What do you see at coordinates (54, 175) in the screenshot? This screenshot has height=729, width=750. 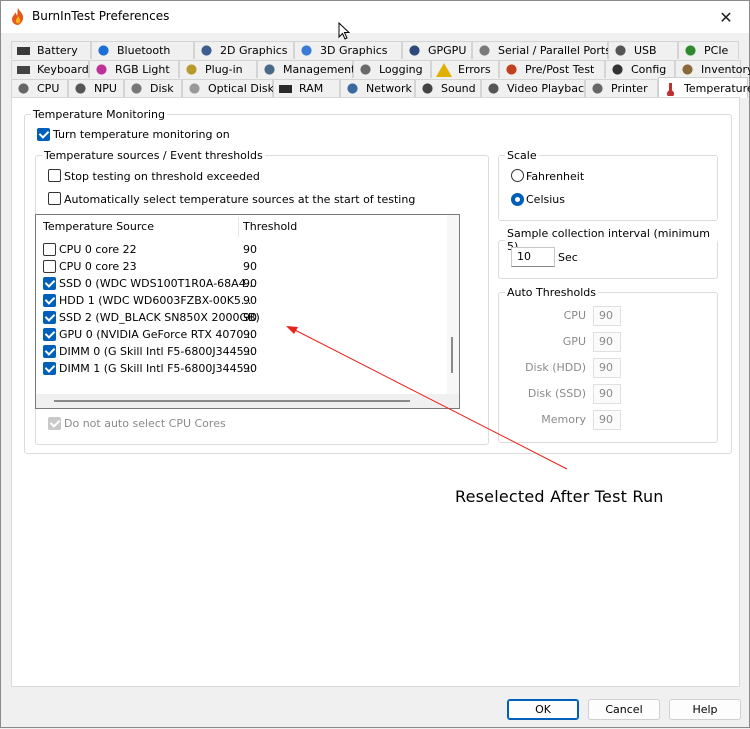 I see `stop-on-threshold-checkbox` at bounding box center [54, 175].